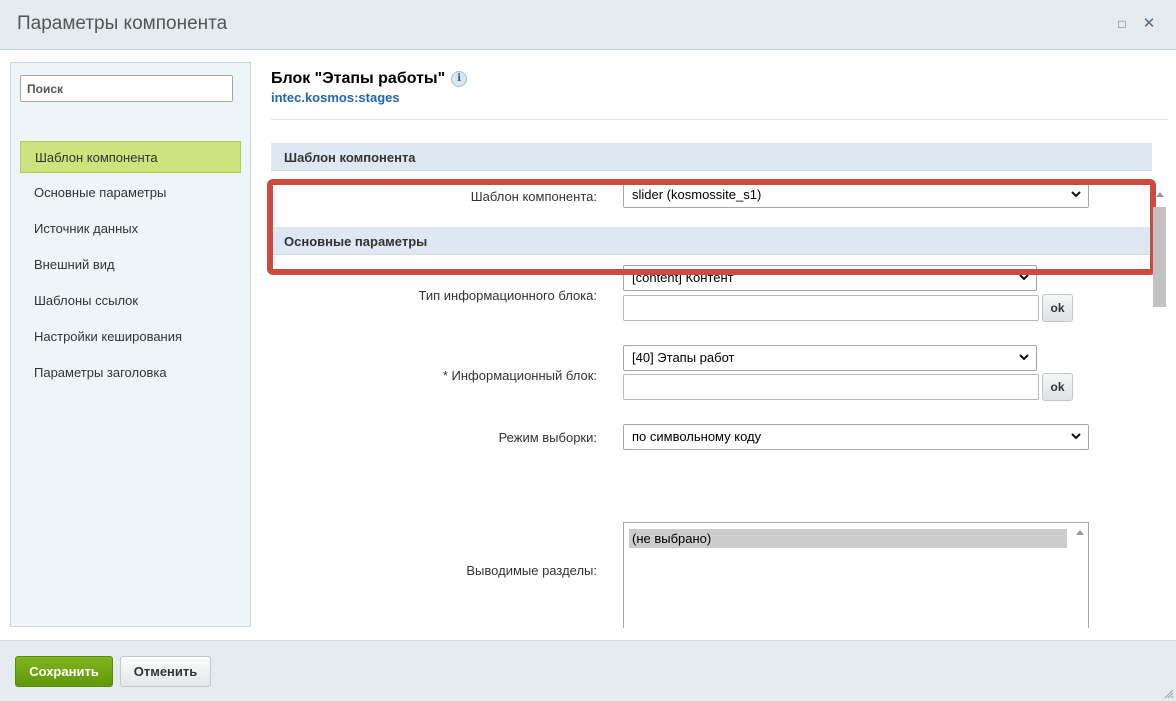 The image size is (1176, 701). Describe the element at coordinates (683, 357) in the screenshot. I see `iblock-value: [40] Этапы работ` at that location.